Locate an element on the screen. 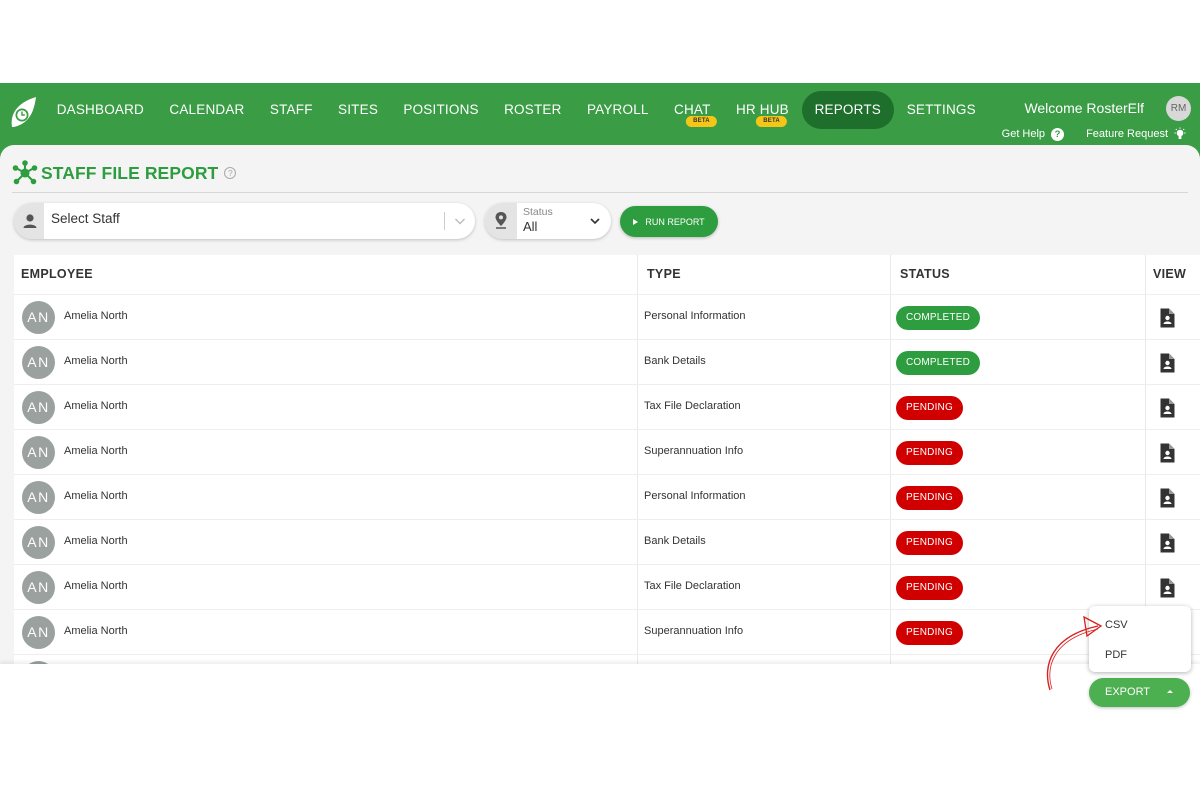 Image resolution: width=1200 pixels, height=800 pixels. help-bar: Get Help ? Feature Request is located at coordinates (1084, 134).